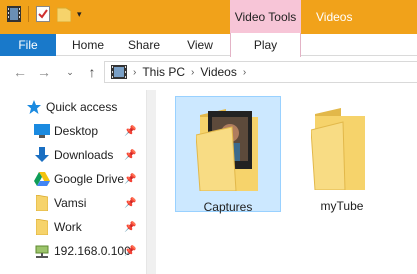 The image size is (417, 274). I want to click on sidebar-item-label: Vamsi, so click(70, 203).